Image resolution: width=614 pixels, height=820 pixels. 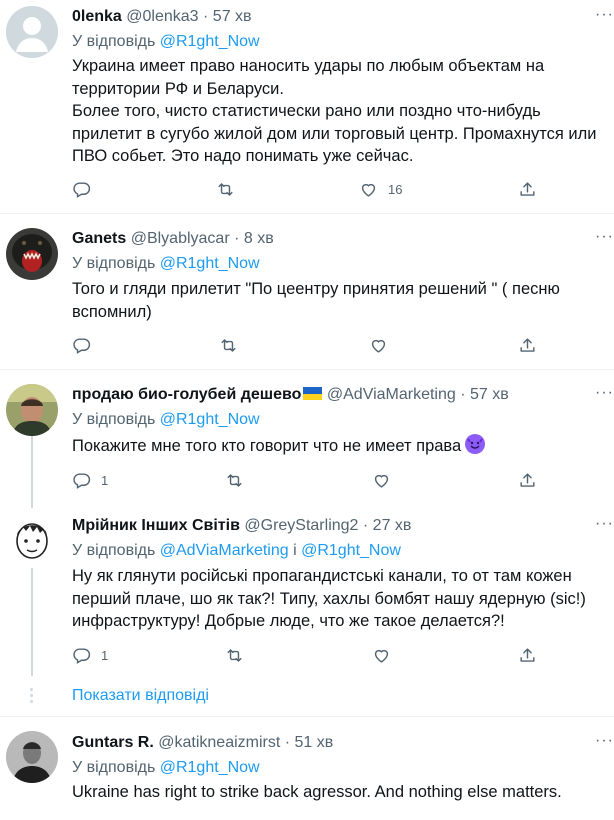 What do you see at coordinates (180, 238) in the screenshot?
I see `user-handle: @Blyablyacar` at bounding box center [180, 238].